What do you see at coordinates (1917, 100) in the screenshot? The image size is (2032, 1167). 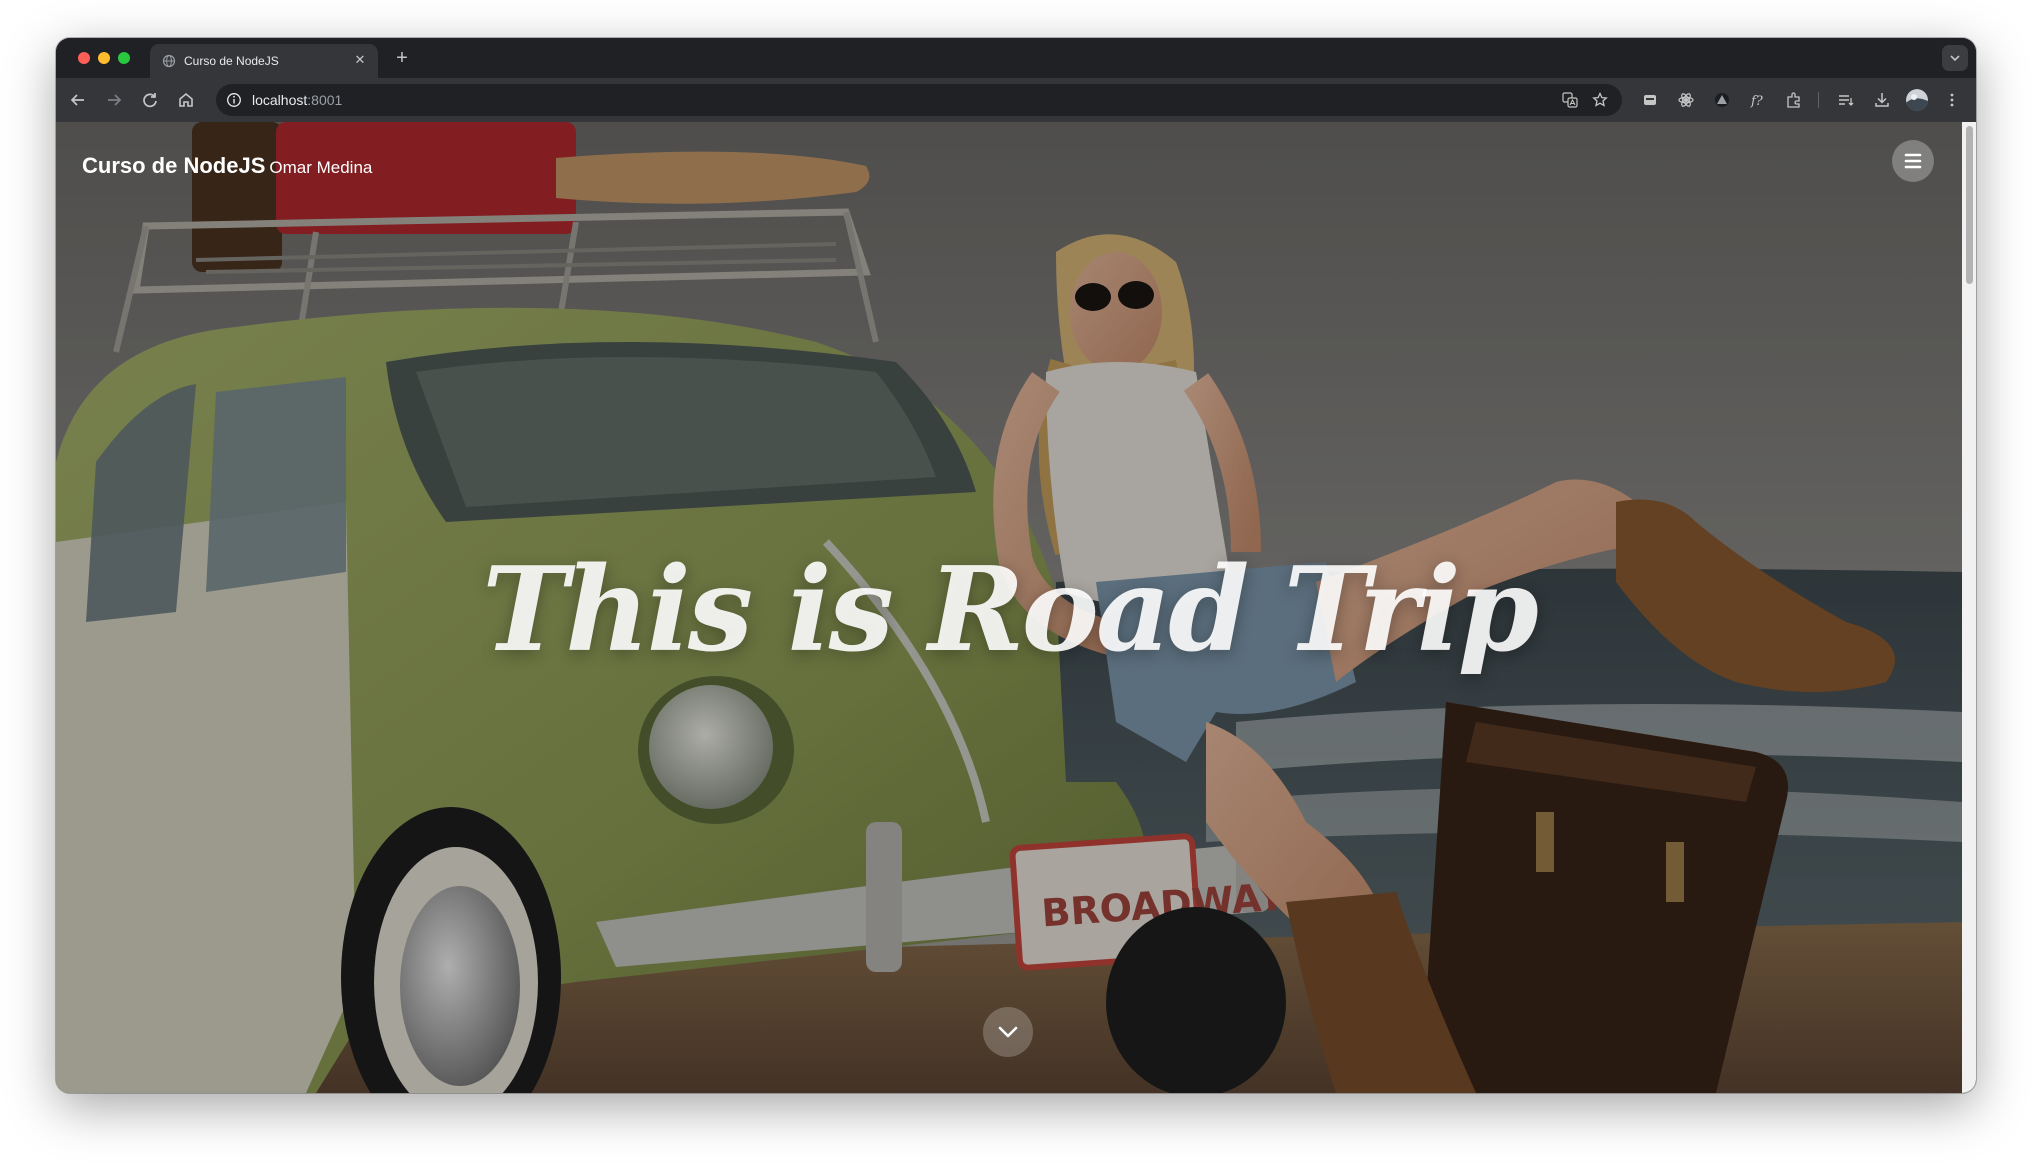 I see `avatar` at bounding box center [1917, 100].